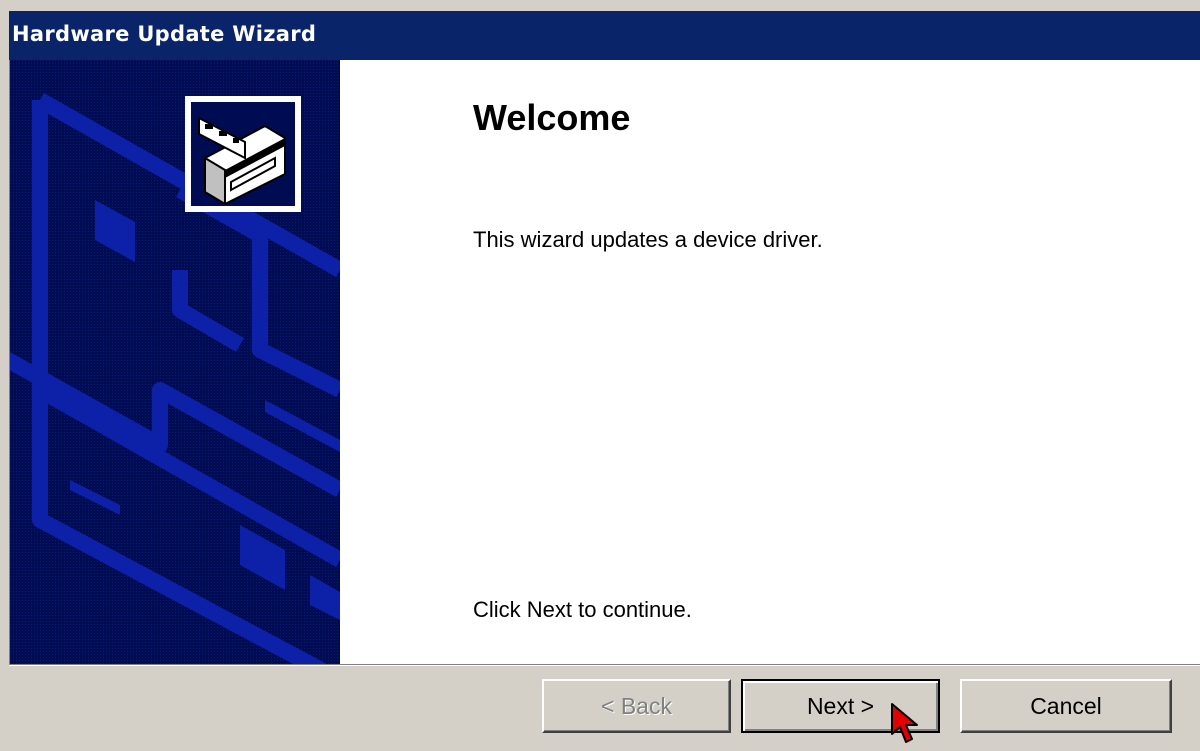 This screenshot has width=1200, height=751. Describe the element at coordinates (906, 726) in the screenshot. I see `mouse-pointer-icon` at that location.